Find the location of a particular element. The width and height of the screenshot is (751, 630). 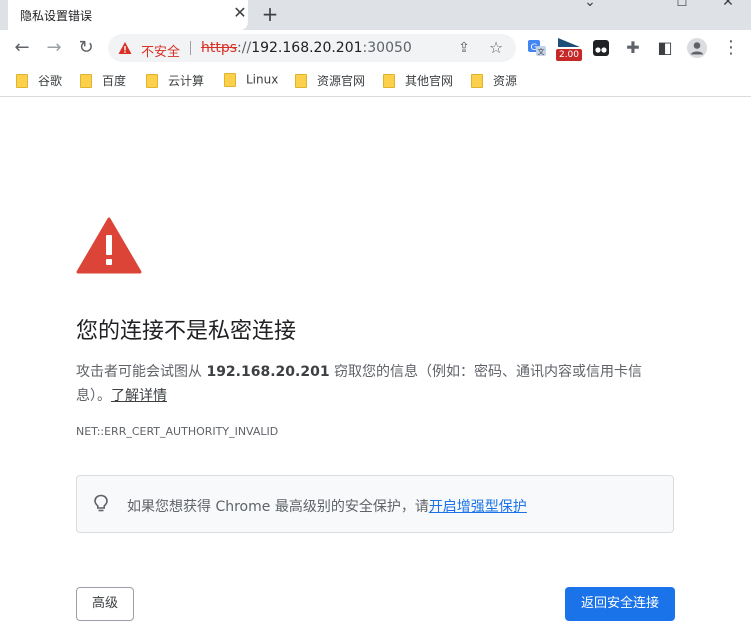

bookmark-item: 资源官网 is located at coordinates (330, 81).